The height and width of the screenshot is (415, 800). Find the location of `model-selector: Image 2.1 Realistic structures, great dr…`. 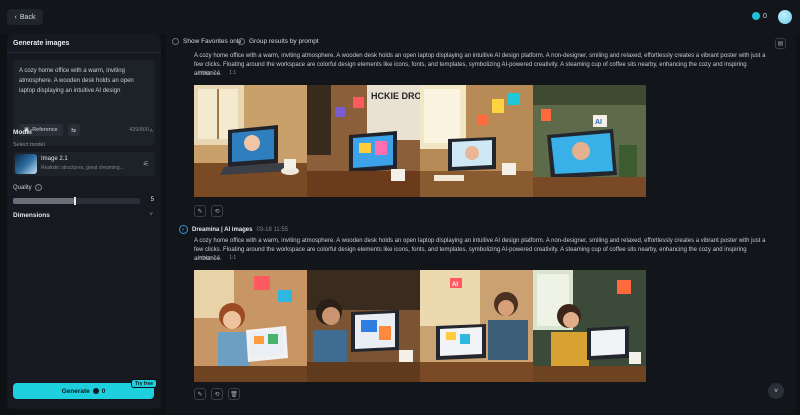

model-selector: Image 2.1 Realistic structures, great dr… is located at coordinates (84, 164).